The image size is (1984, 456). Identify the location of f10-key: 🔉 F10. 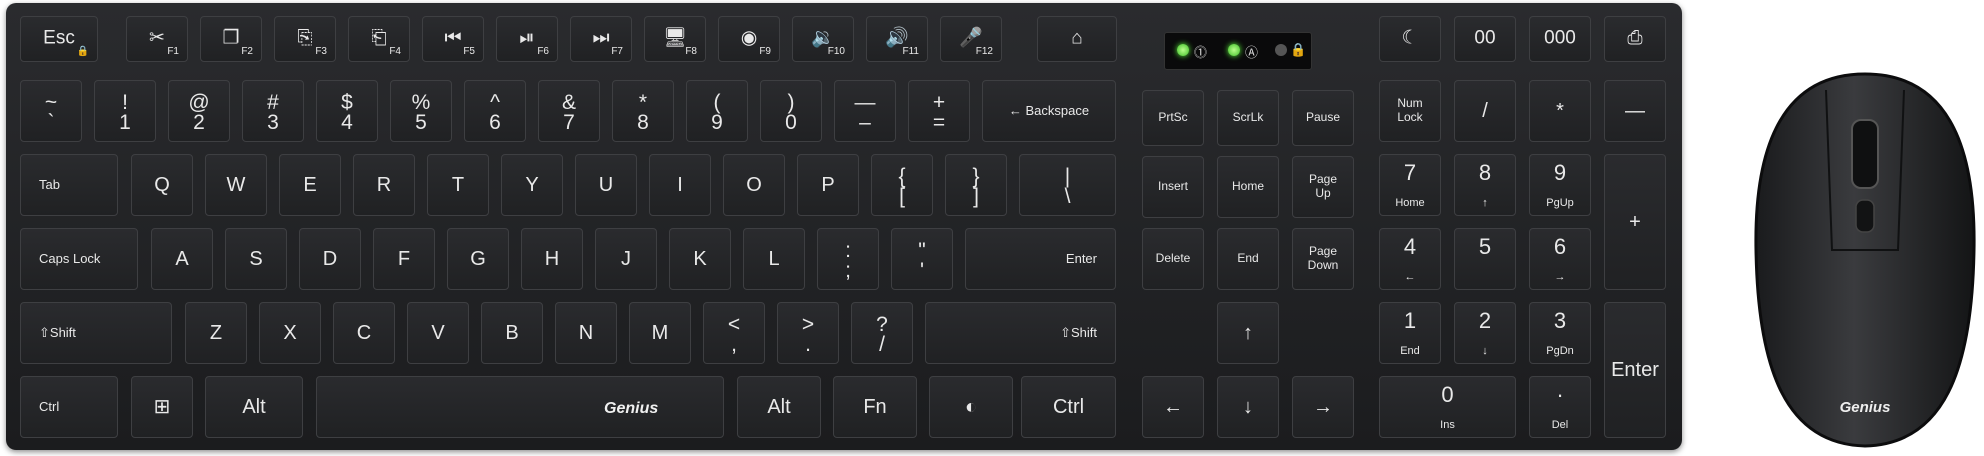
(823, 39).